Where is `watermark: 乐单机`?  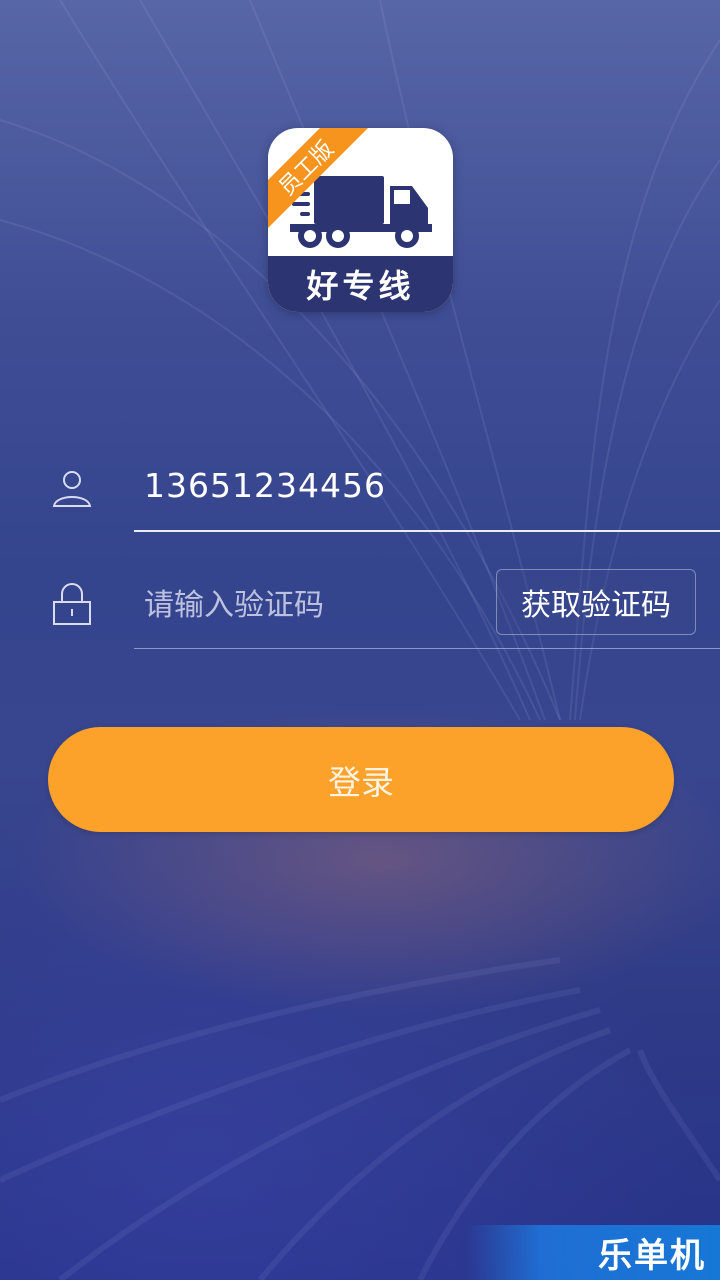 watermark: 乐单机 is located at coordinates (593, 1252).